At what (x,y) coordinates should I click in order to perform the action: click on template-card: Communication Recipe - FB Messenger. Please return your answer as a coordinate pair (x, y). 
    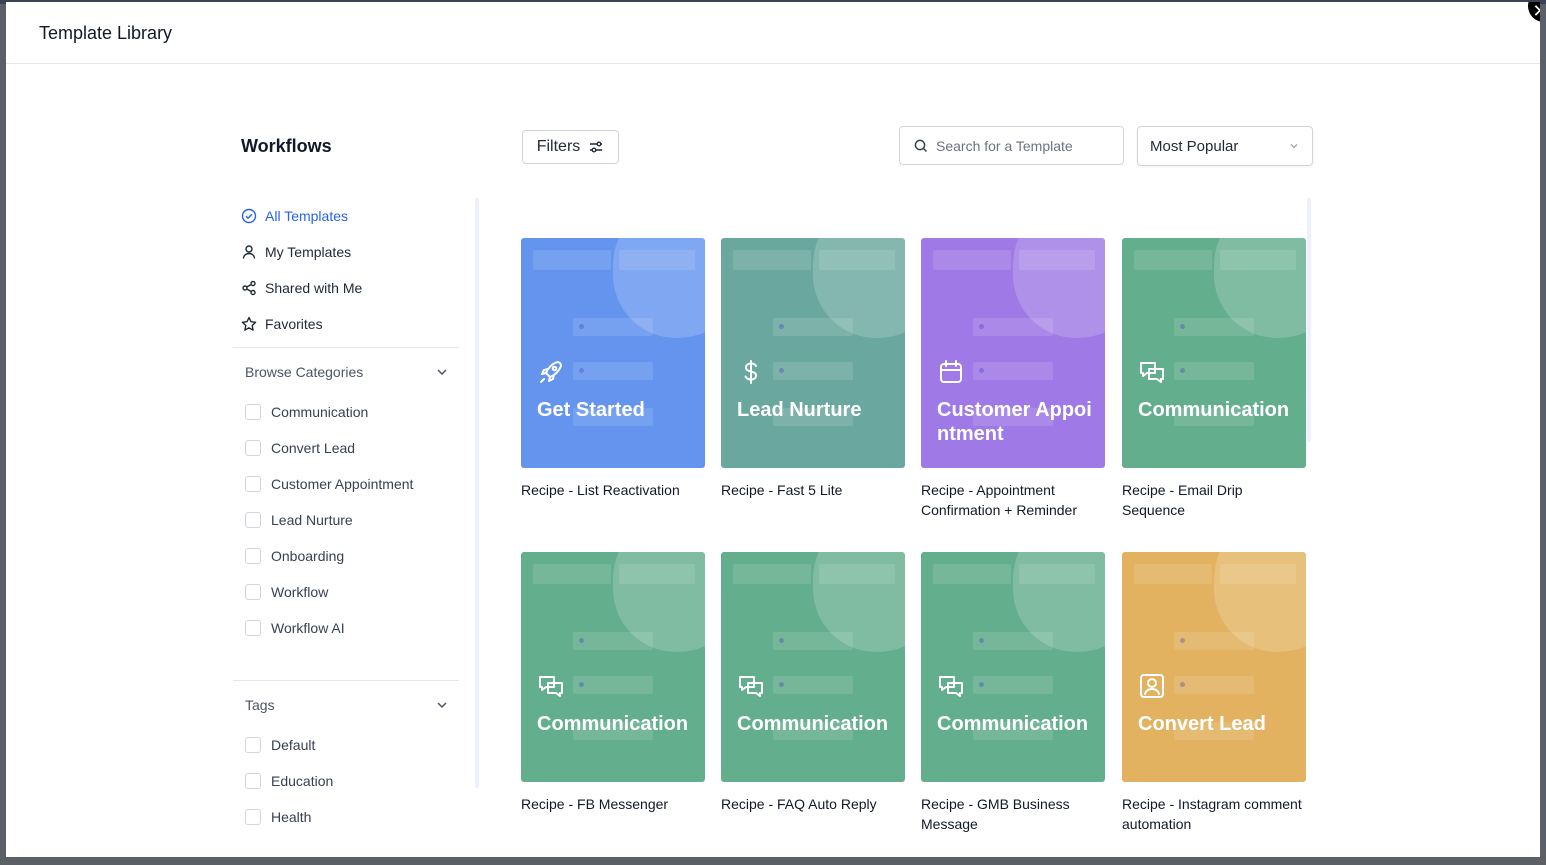
    Looking at the image, I should click on (613, 683).